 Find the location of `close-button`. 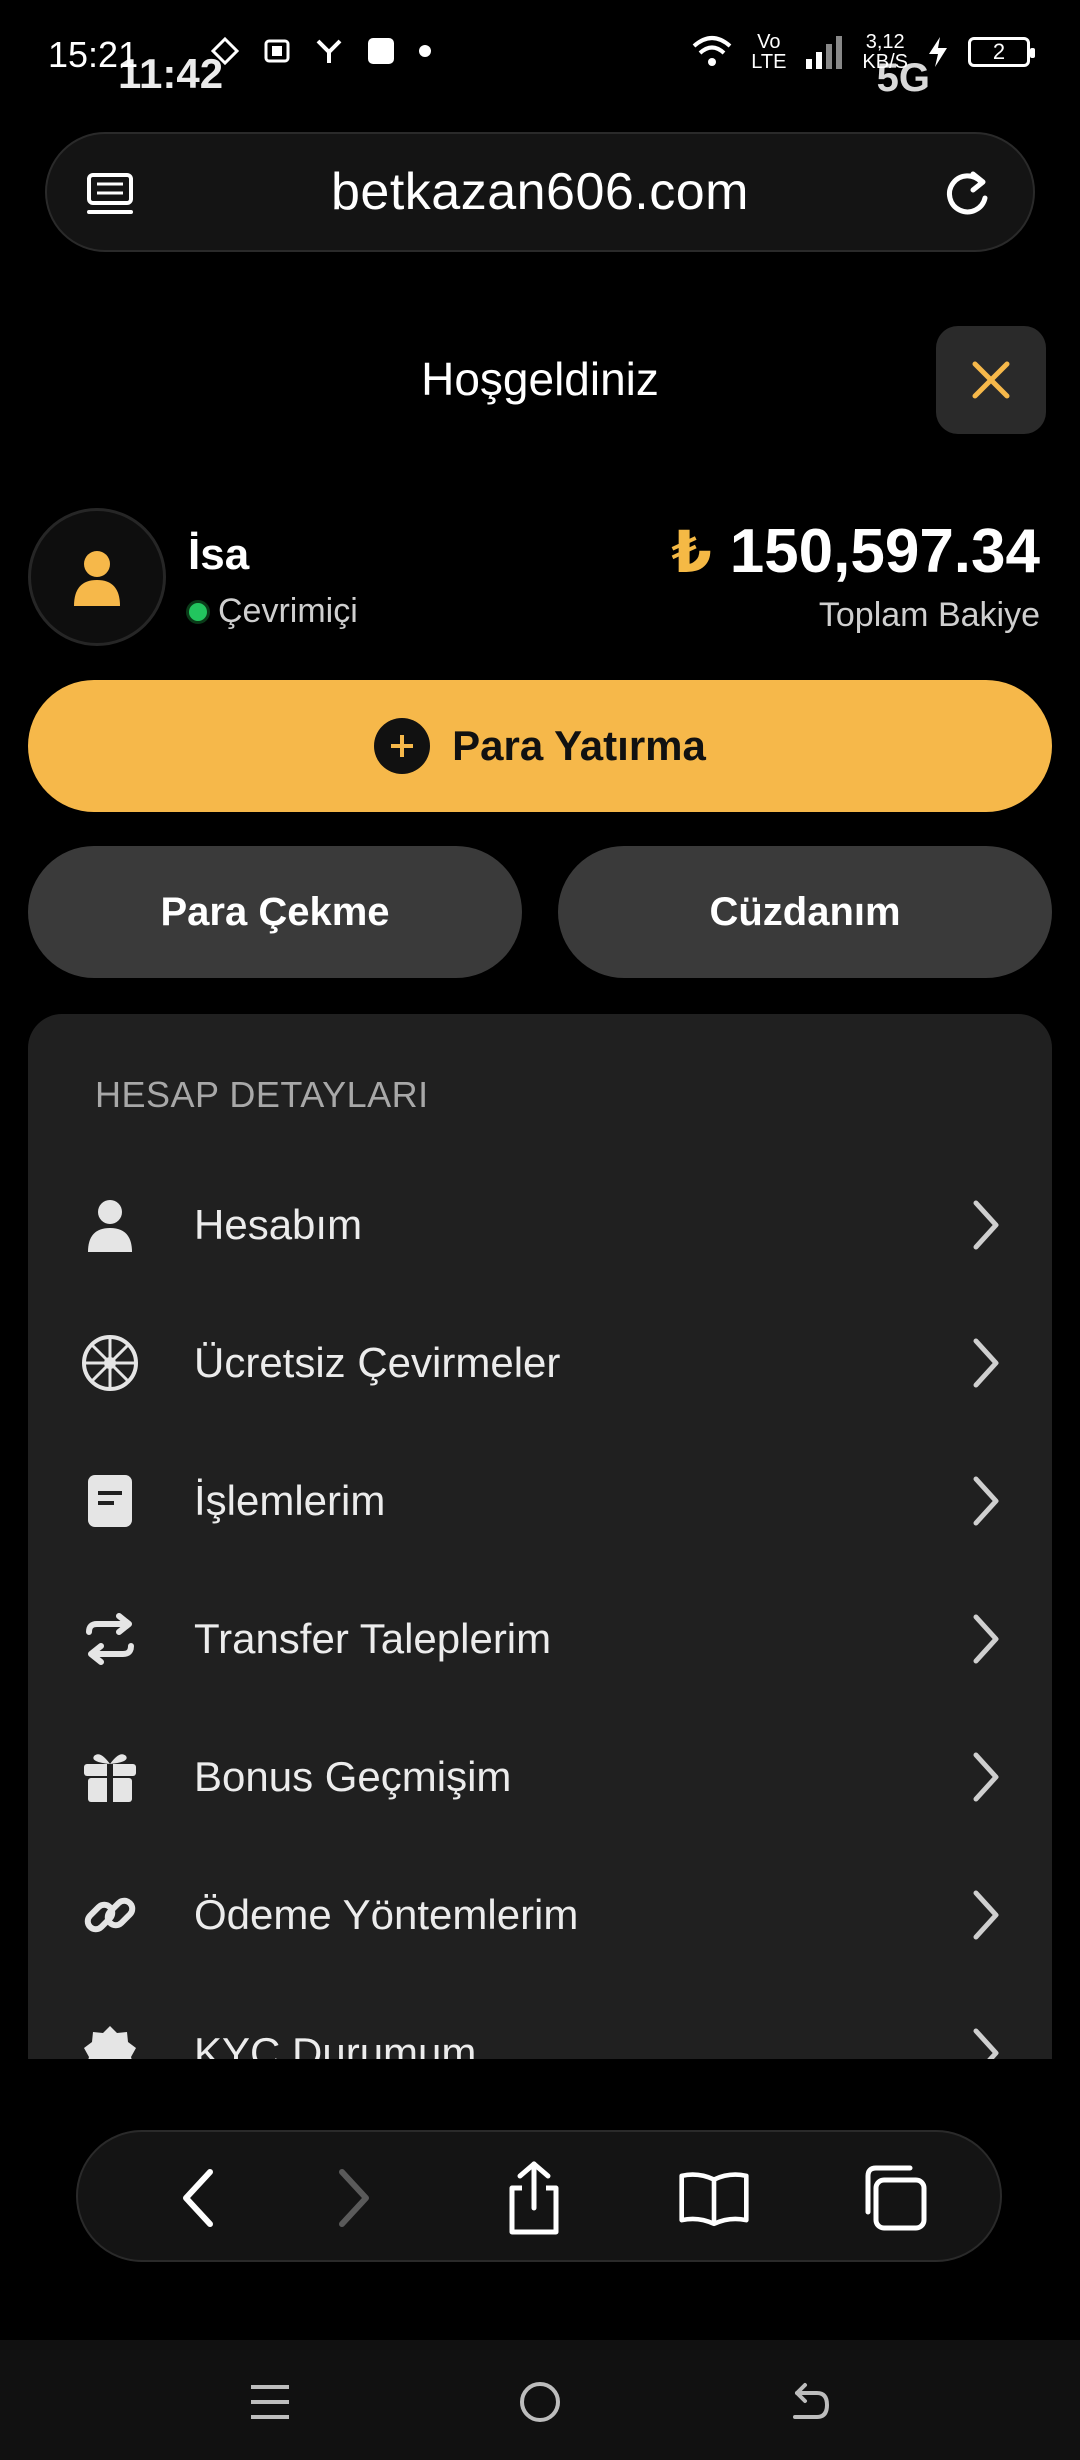

close-button is located at coordinates (991, 380).